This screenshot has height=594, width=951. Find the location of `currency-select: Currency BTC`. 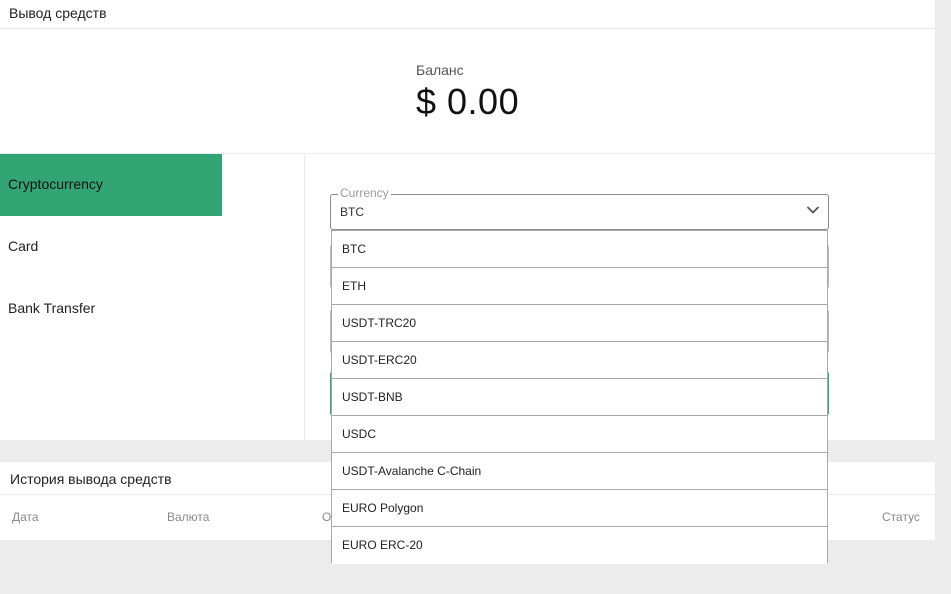

currency-select: Currency BTC is located at coordinates (579, 208).